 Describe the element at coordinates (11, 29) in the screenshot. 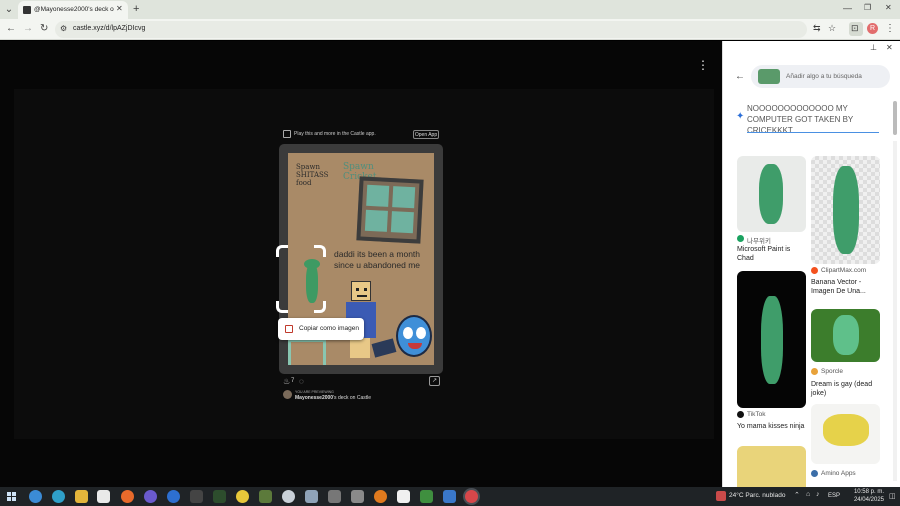

I see `back-icon: ←` at that location.